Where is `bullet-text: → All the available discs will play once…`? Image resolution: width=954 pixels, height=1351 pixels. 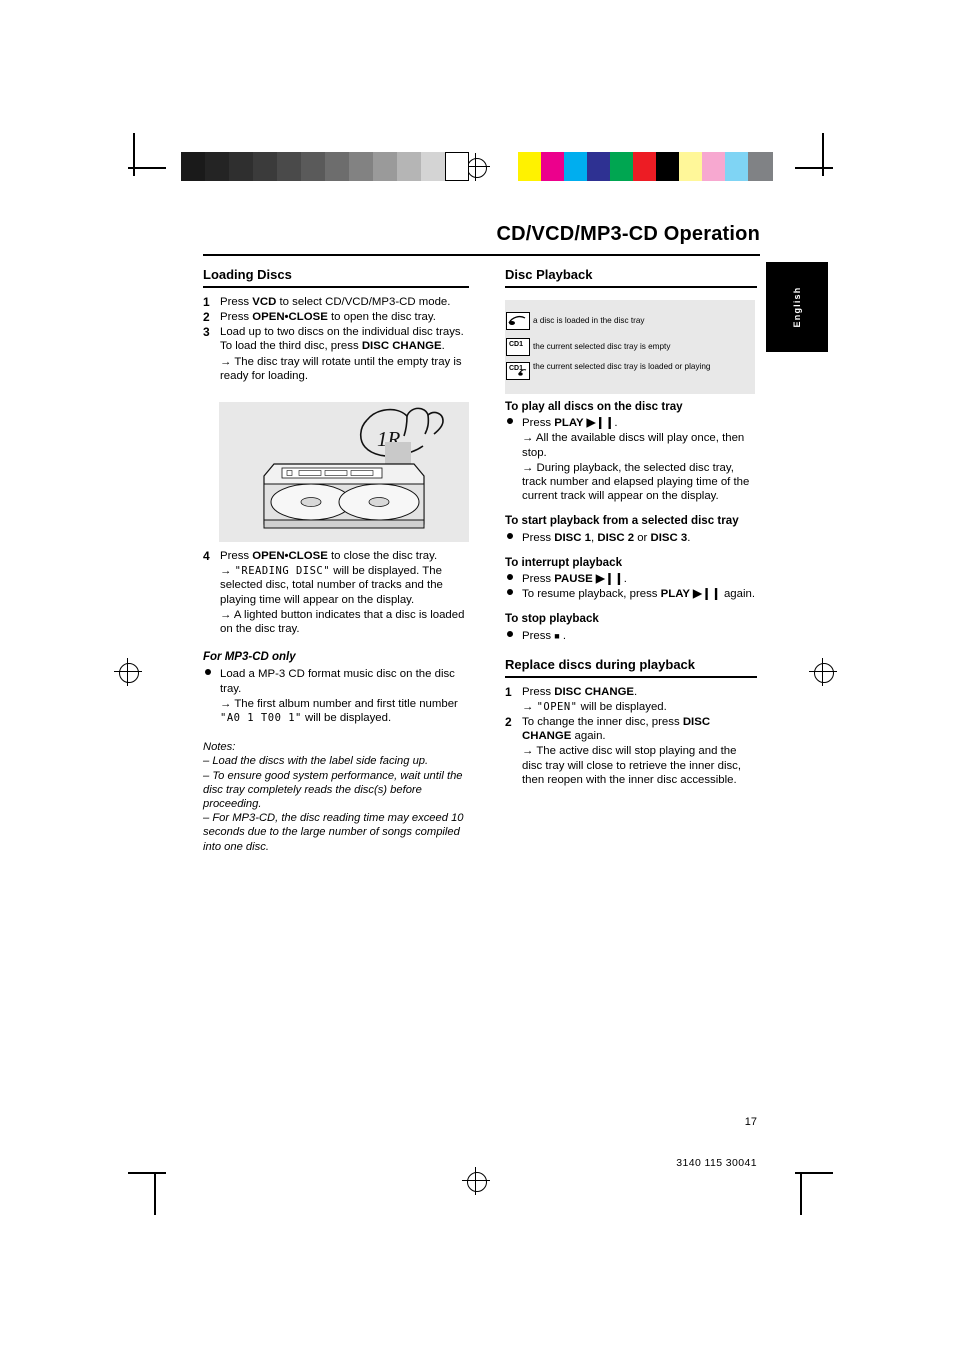 bullet-text: → All the available discs will play once… is located at coordinates (633, 445).